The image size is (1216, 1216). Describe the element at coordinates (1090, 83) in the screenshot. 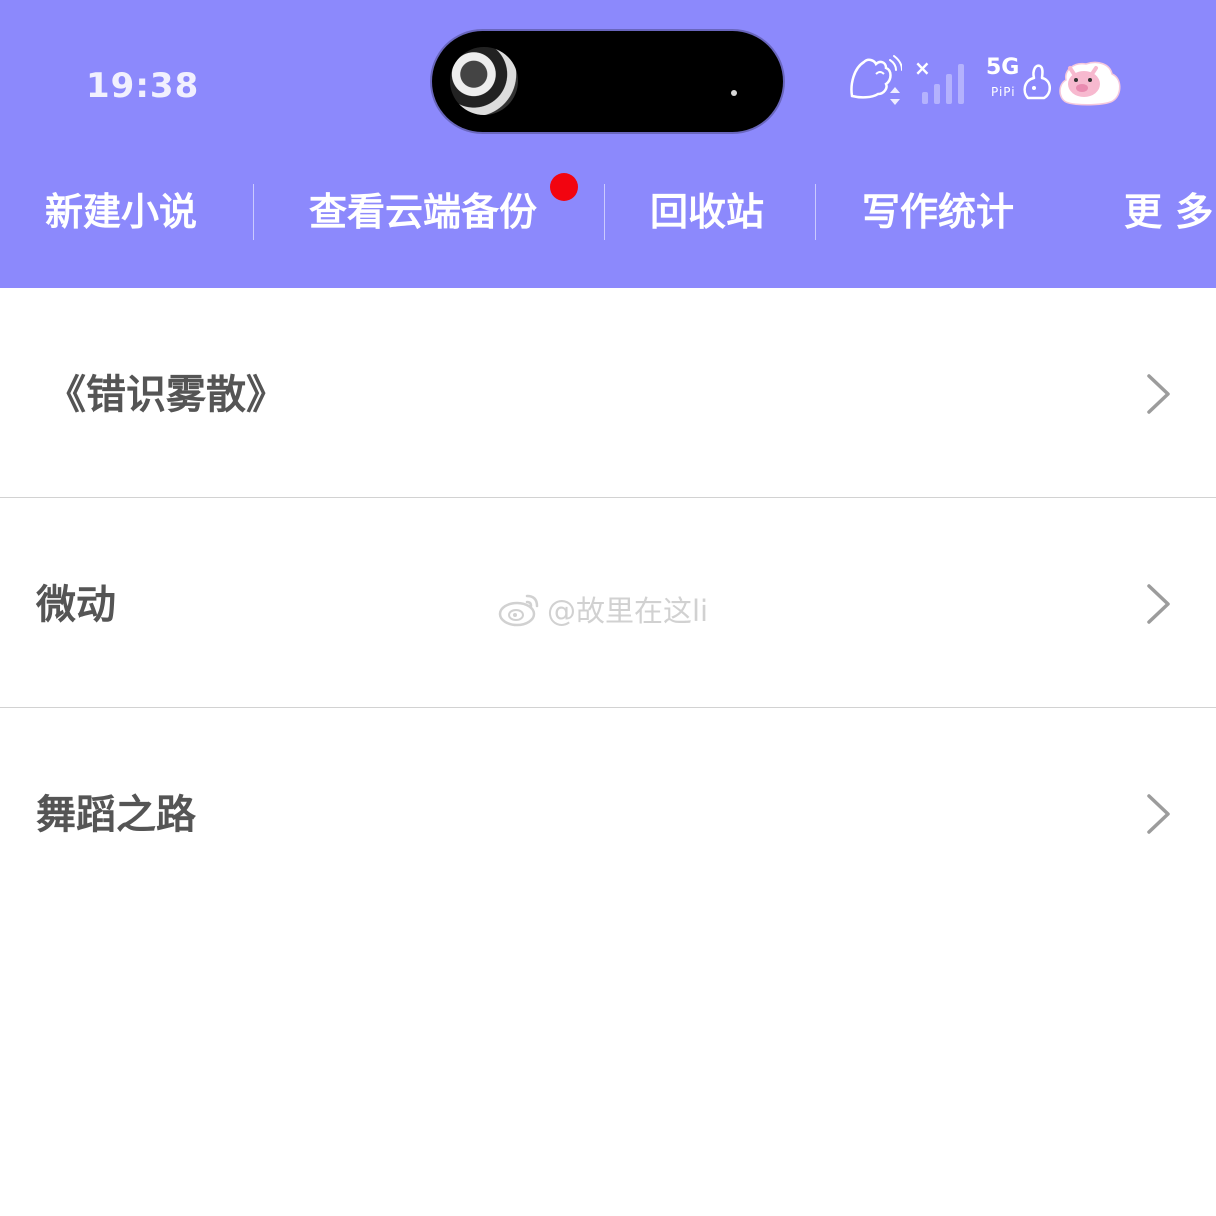

I see `pig-sticker-icon` at that location.